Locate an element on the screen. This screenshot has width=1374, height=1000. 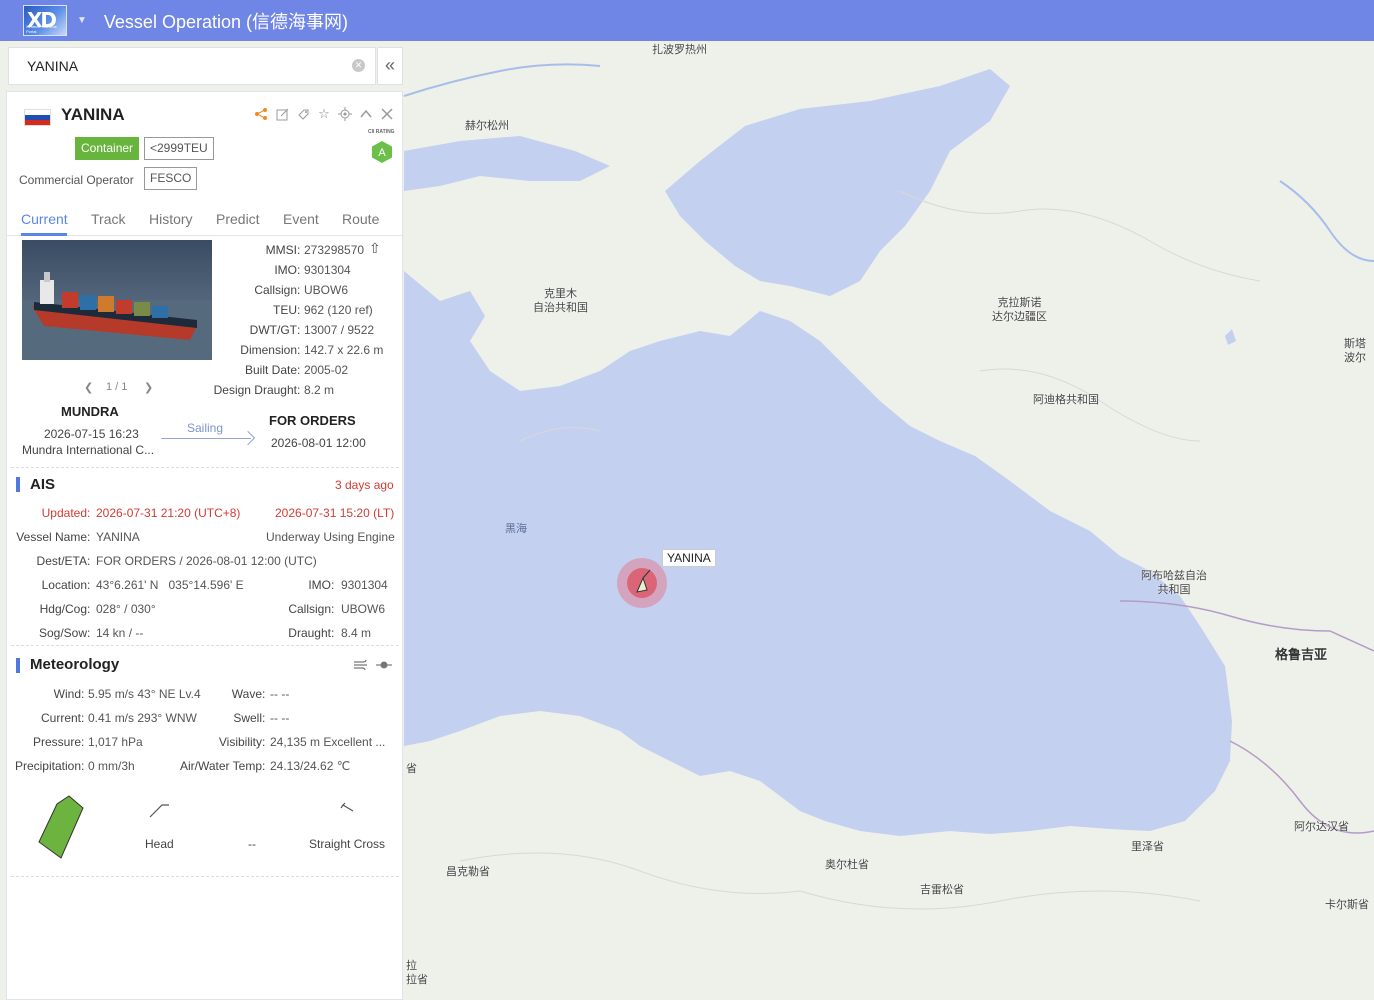
tab-history: History is located at coordinates (171, 219).